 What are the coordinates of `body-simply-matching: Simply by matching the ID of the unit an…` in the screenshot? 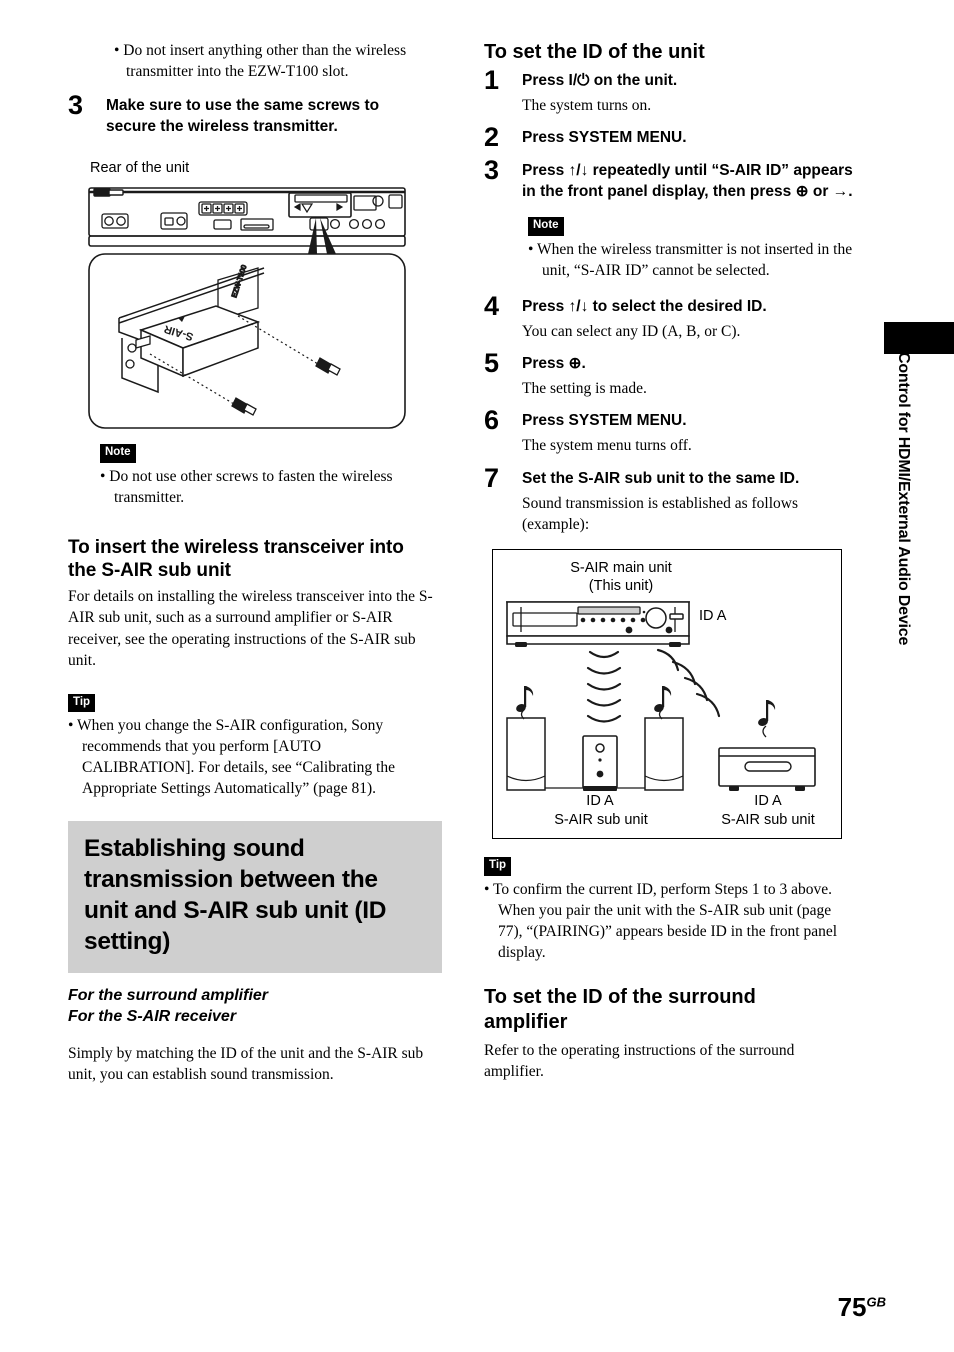 It's located at (246, 1064).